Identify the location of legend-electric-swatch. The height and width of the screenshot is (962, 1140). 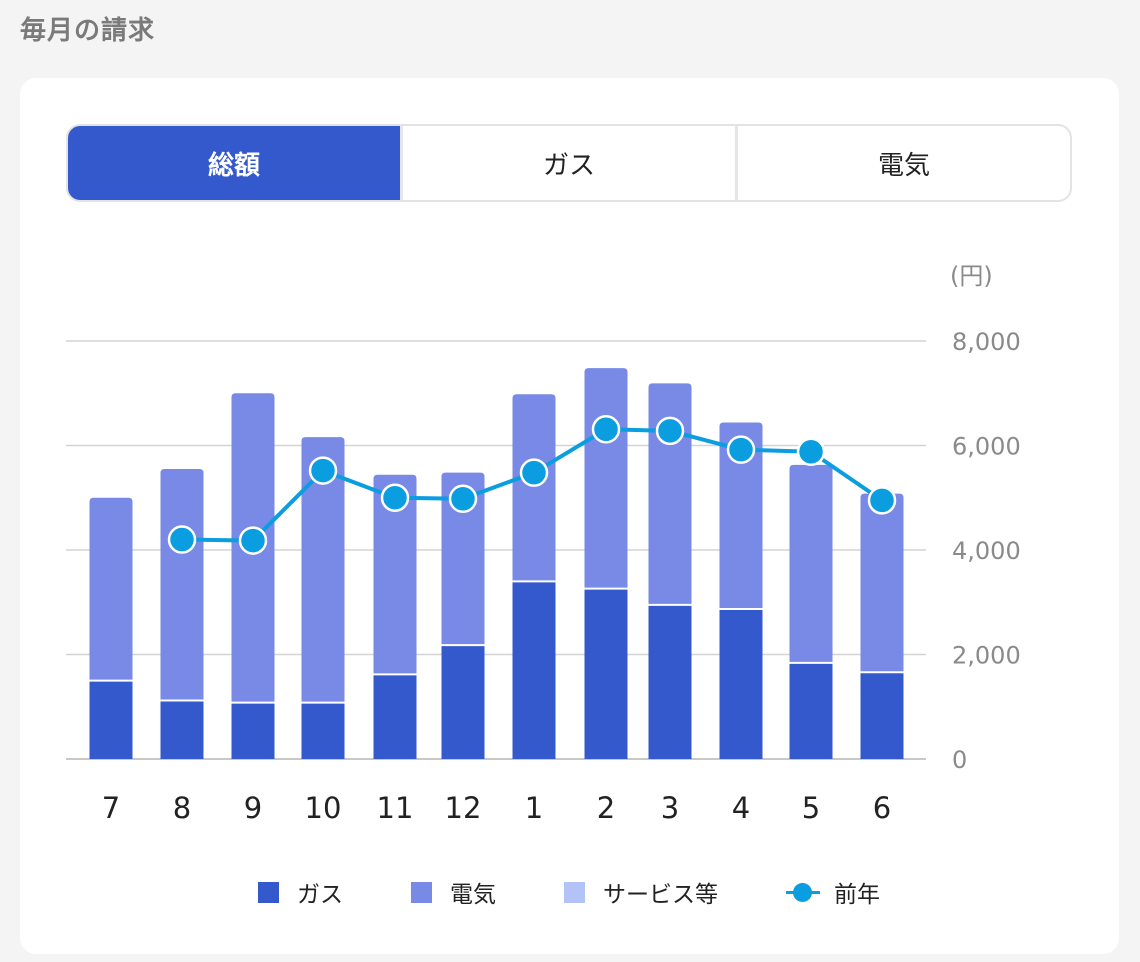
(421, 892).